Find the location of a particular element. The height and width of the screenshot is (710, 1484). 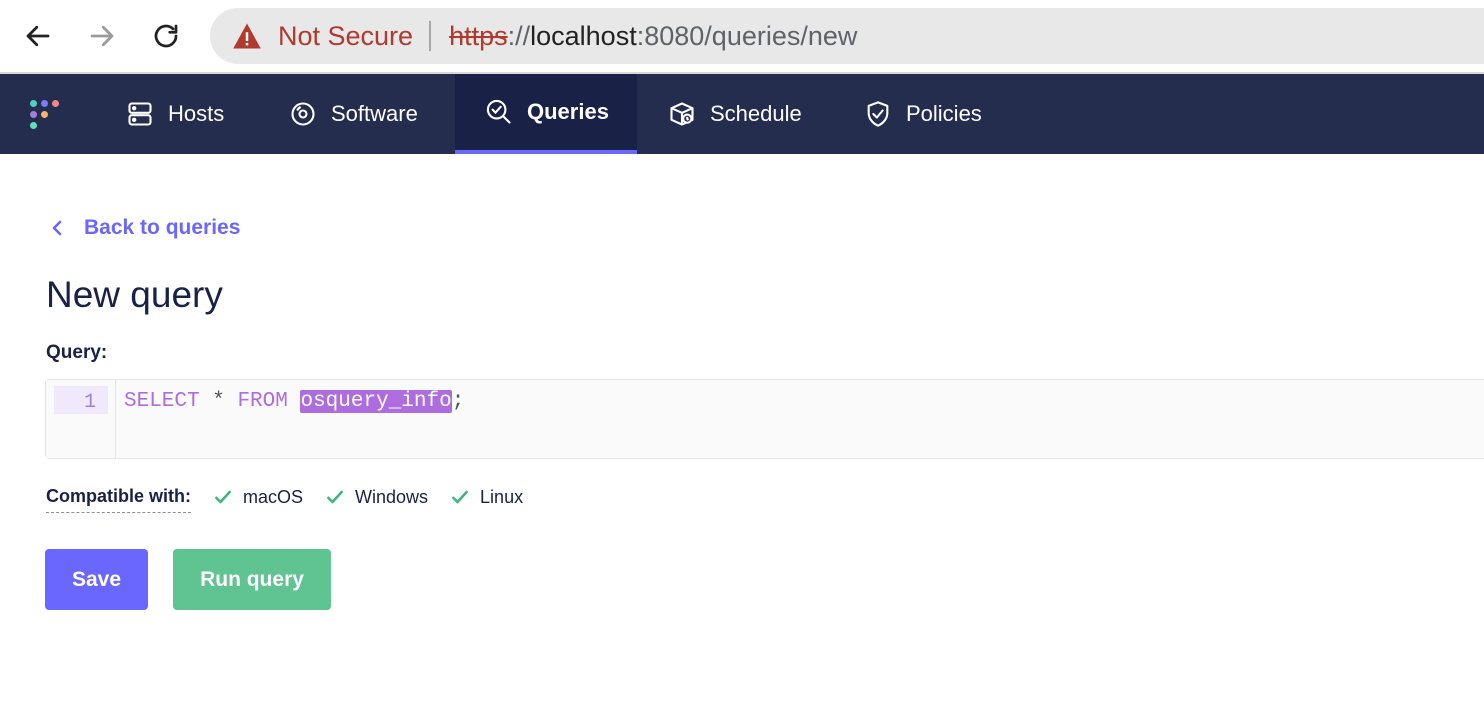

query-magnifier-icon is located at coordinates (498, 111).